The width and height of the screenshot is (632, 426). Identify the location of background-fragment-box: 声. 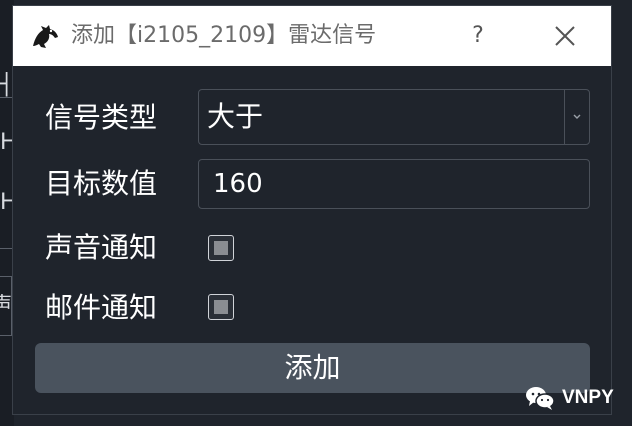
(6, 306).